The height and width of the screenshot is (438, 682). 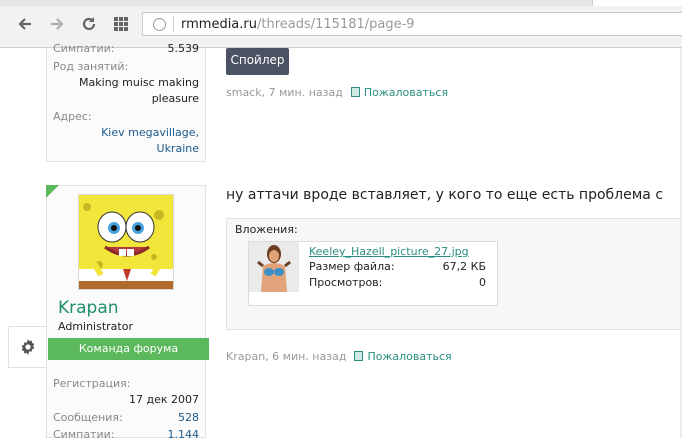 I want to click on views-label: Просмотров:, so click(x=346, y=282).